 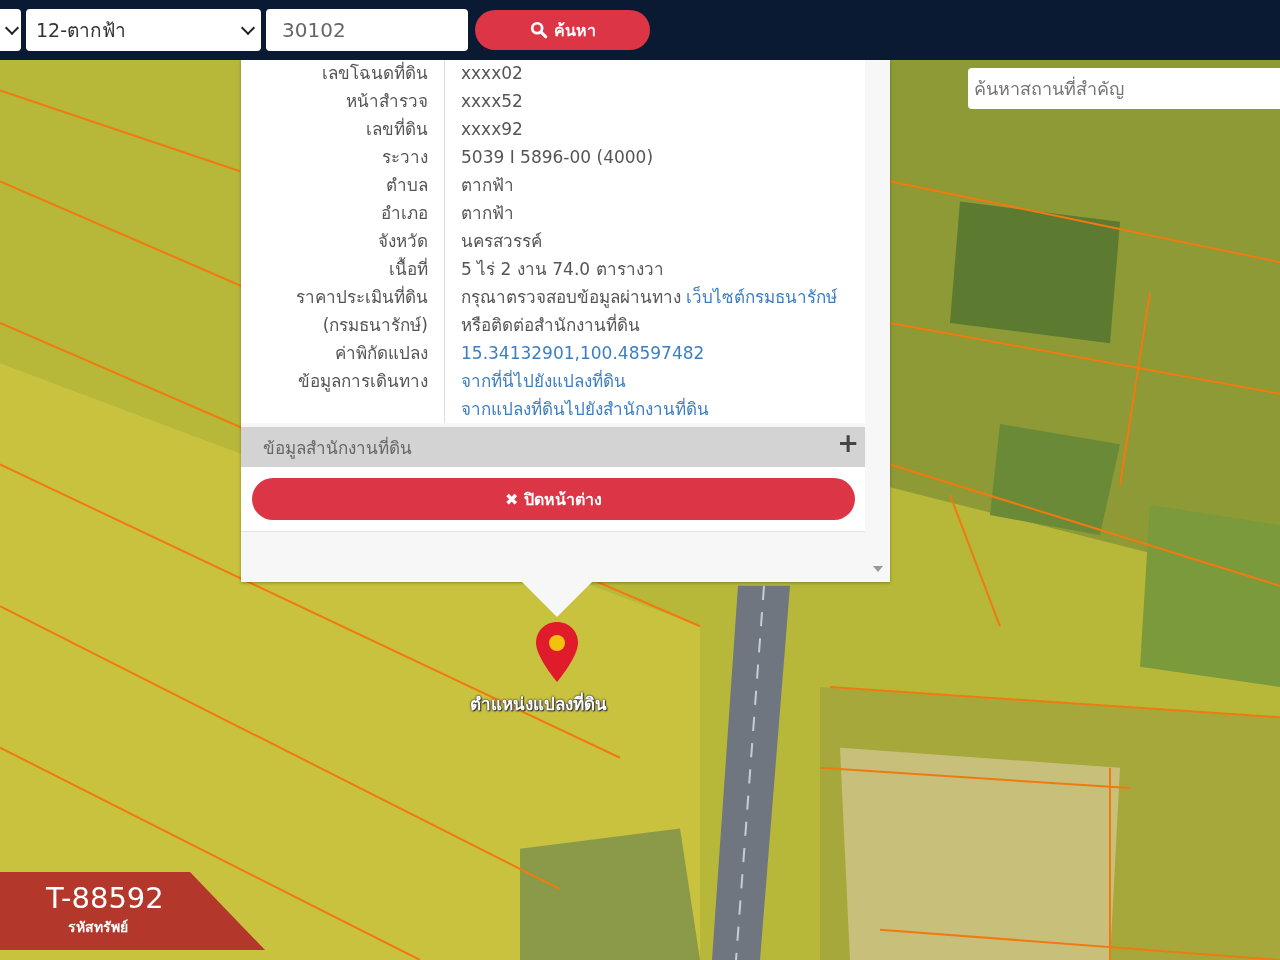 What do you see at coordinates (562, 30) in the screenshot?
I see `search-button: ค้นหา` at bounding box center [562, 30].